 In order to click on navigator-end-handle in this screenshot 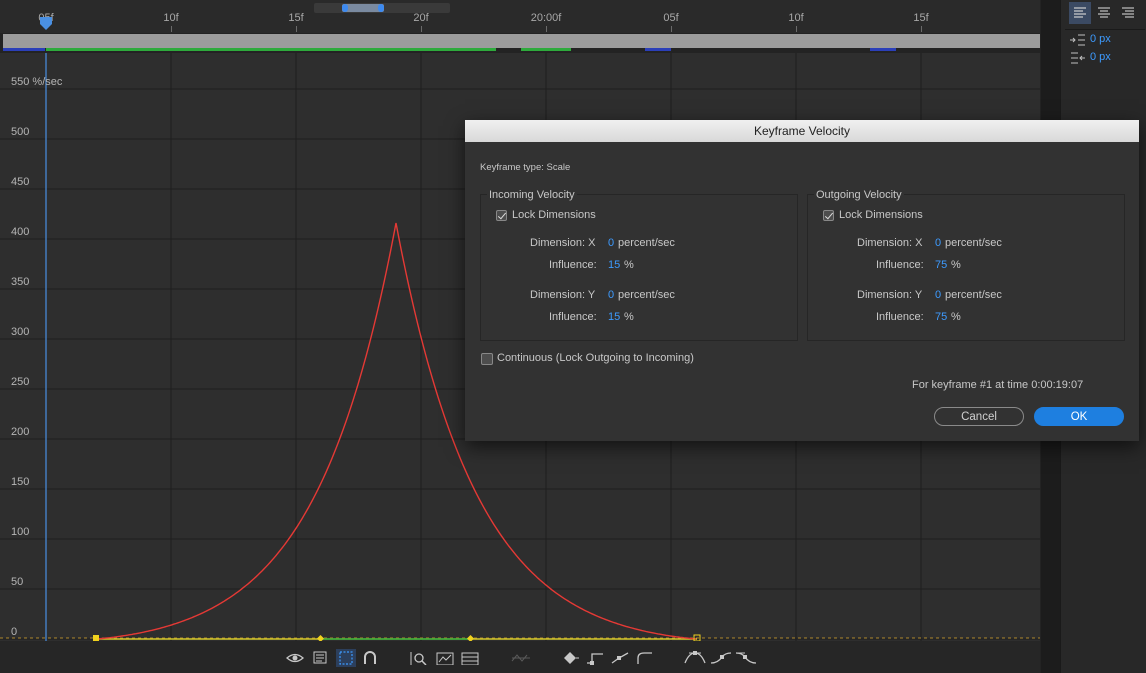, I will do `click(381, 8)`.